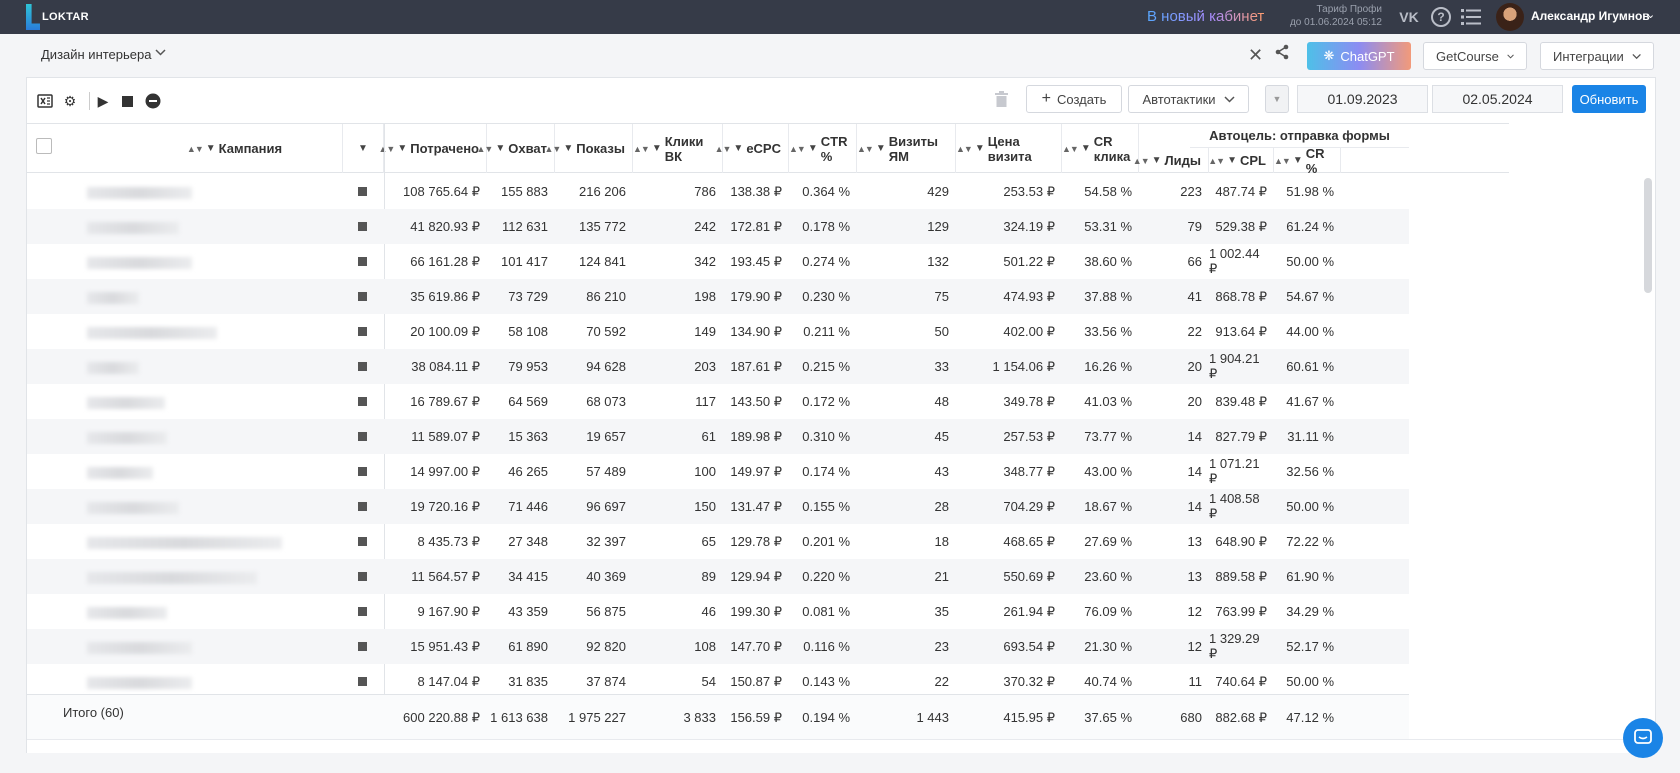  Describe the element at coordinates (1643, 738) in the screenshot. I see `chat-support-button` at that location.